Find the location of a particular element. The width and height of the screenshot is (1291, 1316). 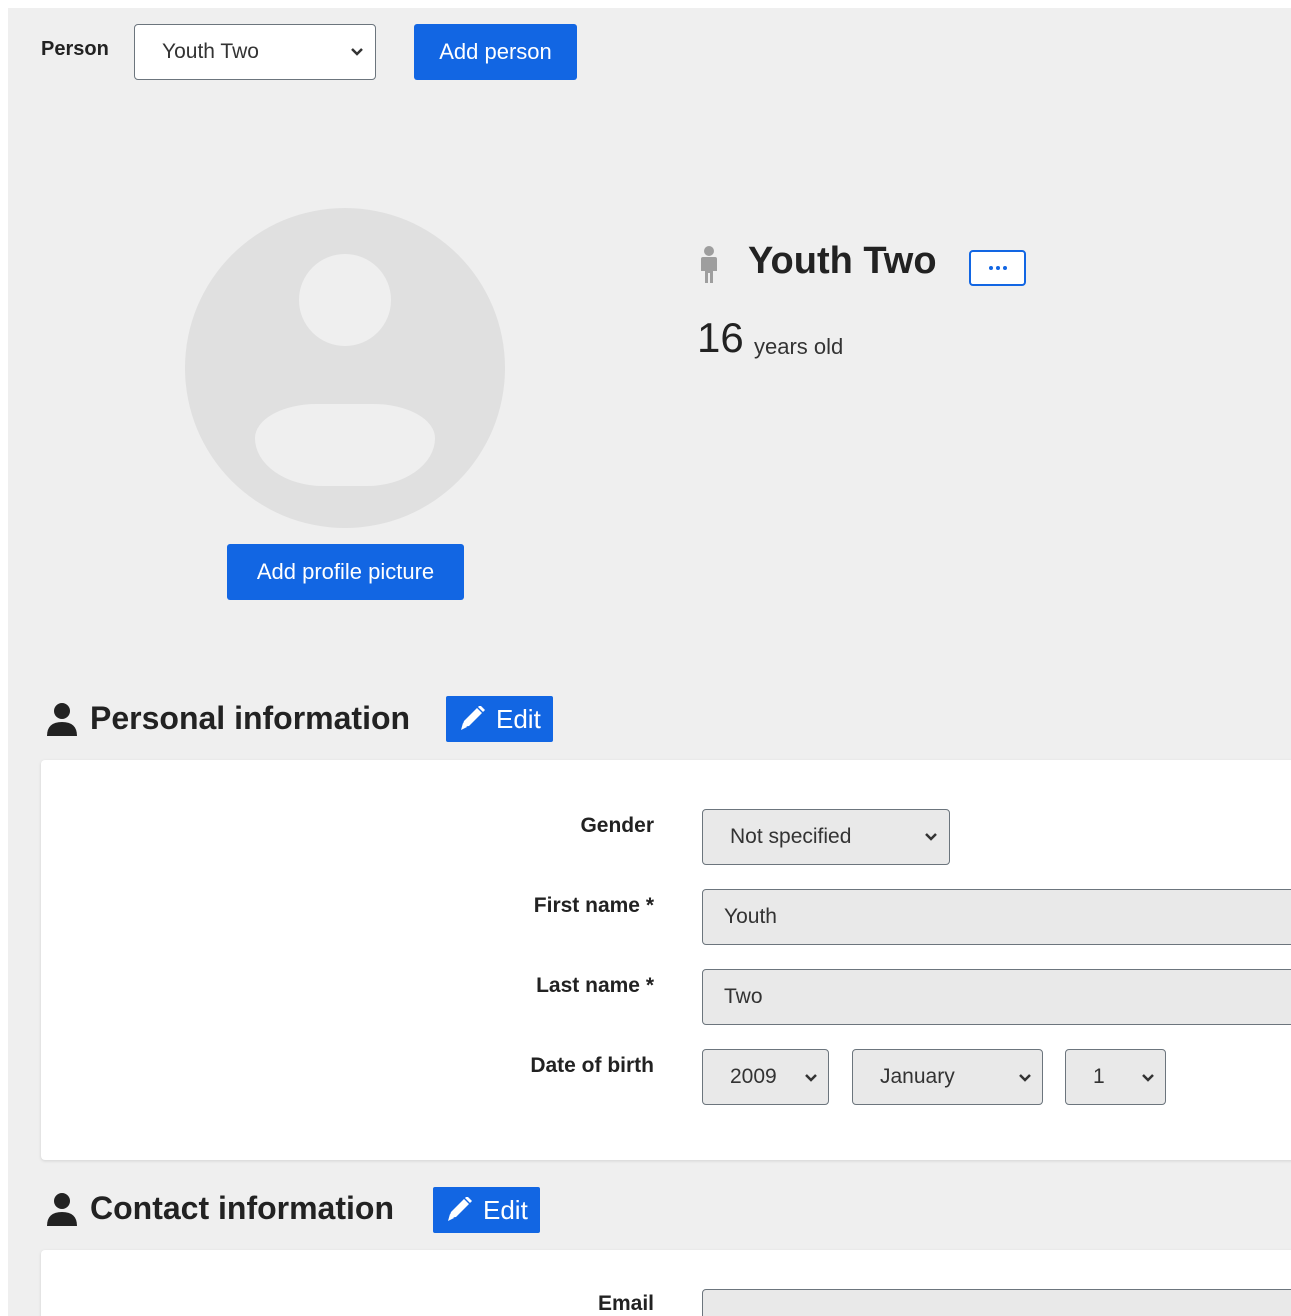

contact-edit-label: Edit is located at coordinates (505, 1209).